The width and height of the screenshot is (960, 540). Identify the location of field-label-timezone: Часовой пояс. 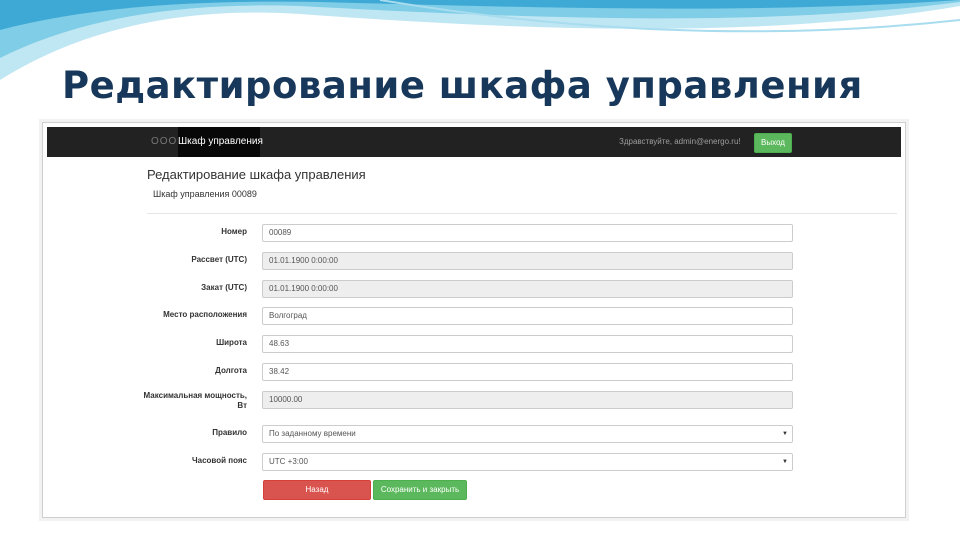
(219, 460).